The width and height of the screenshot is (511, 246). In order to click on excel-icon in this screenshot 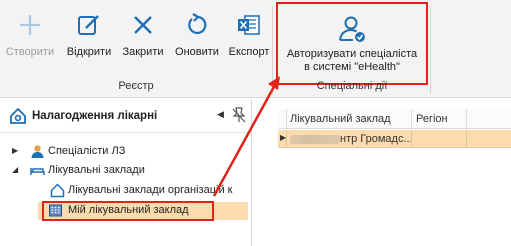, I will do `click(249, 25)`.